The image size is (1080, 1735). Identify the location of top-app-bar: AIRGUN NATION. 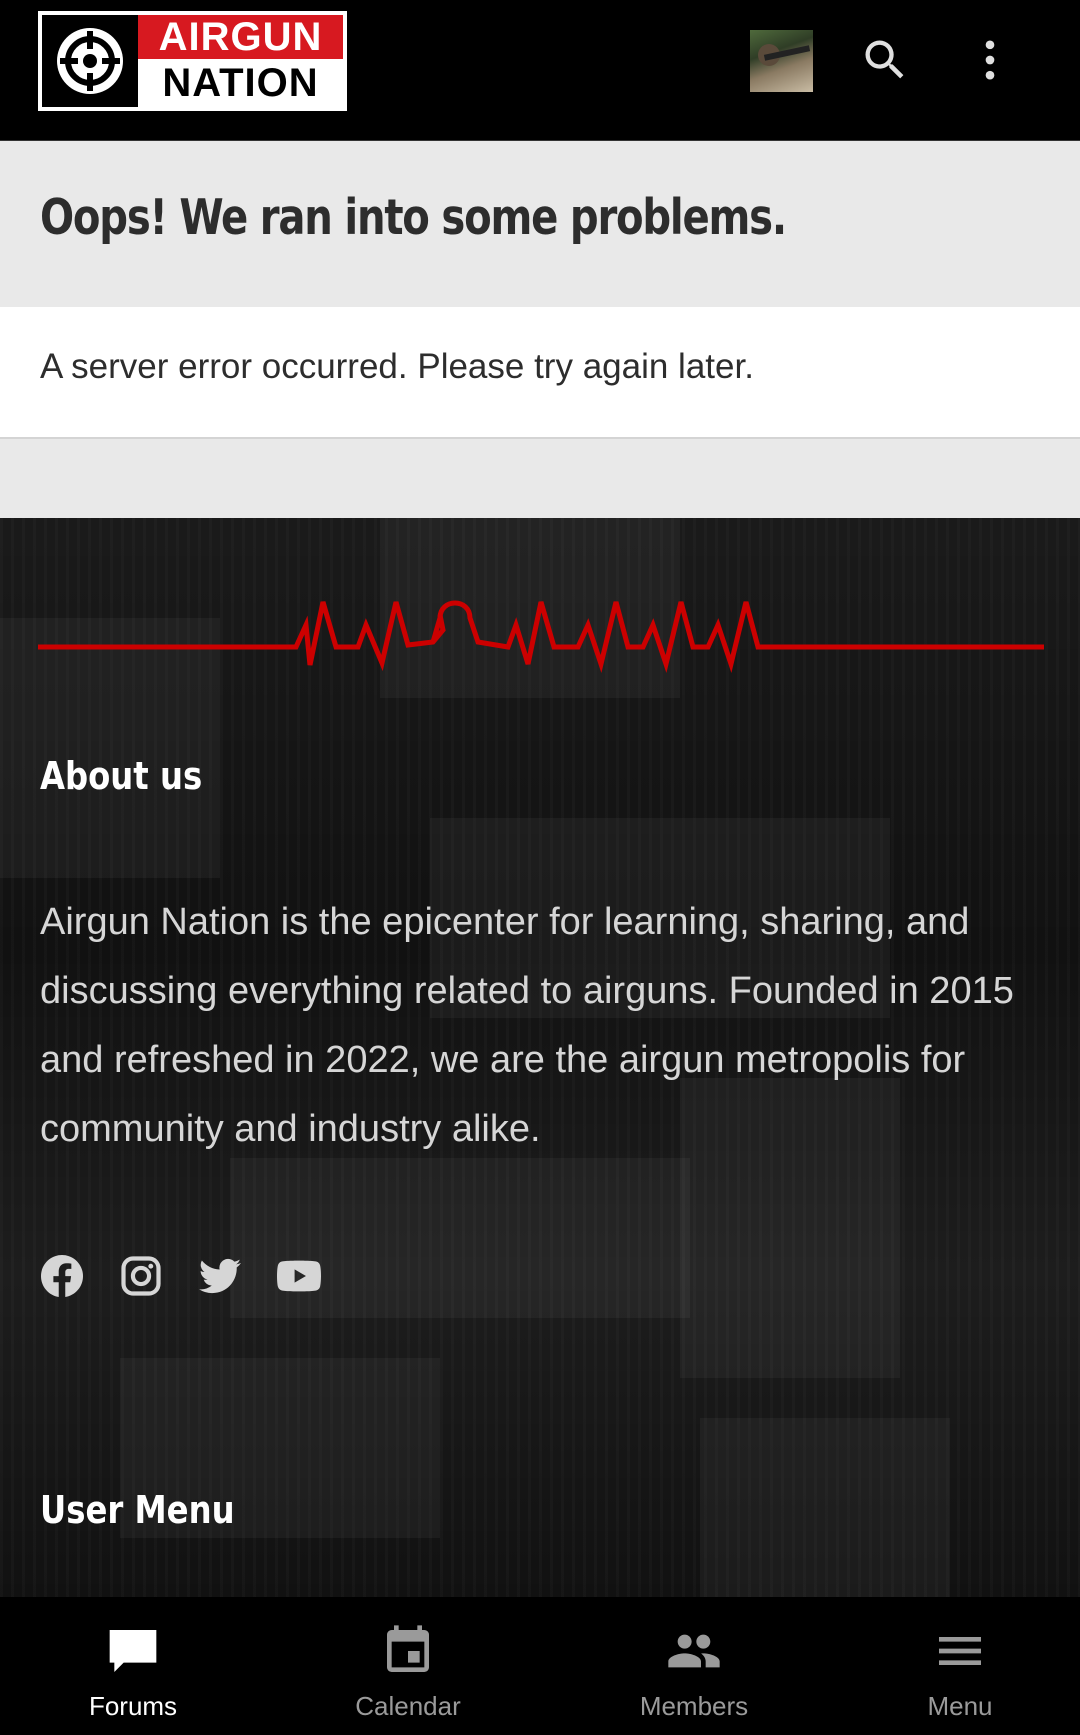
(540, 70).